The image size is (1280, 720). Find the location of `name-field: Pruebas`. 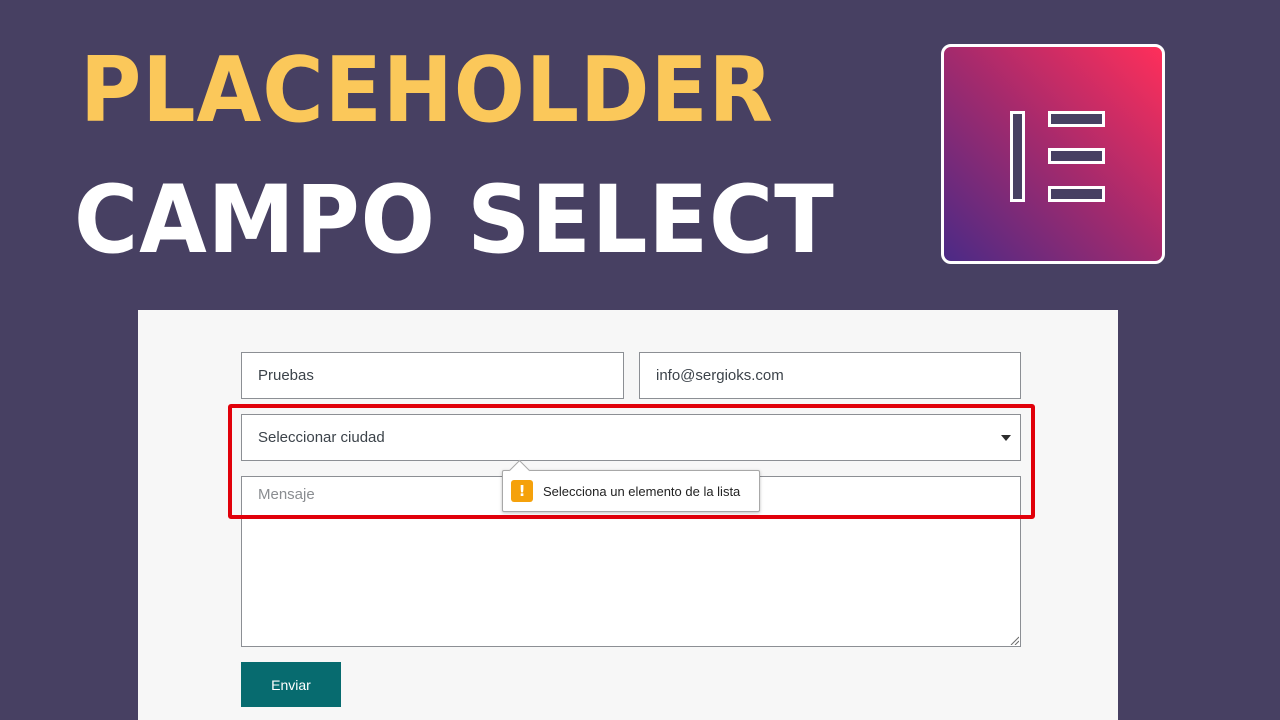

name-field: Pruebas is located at coordinates (432, 375).